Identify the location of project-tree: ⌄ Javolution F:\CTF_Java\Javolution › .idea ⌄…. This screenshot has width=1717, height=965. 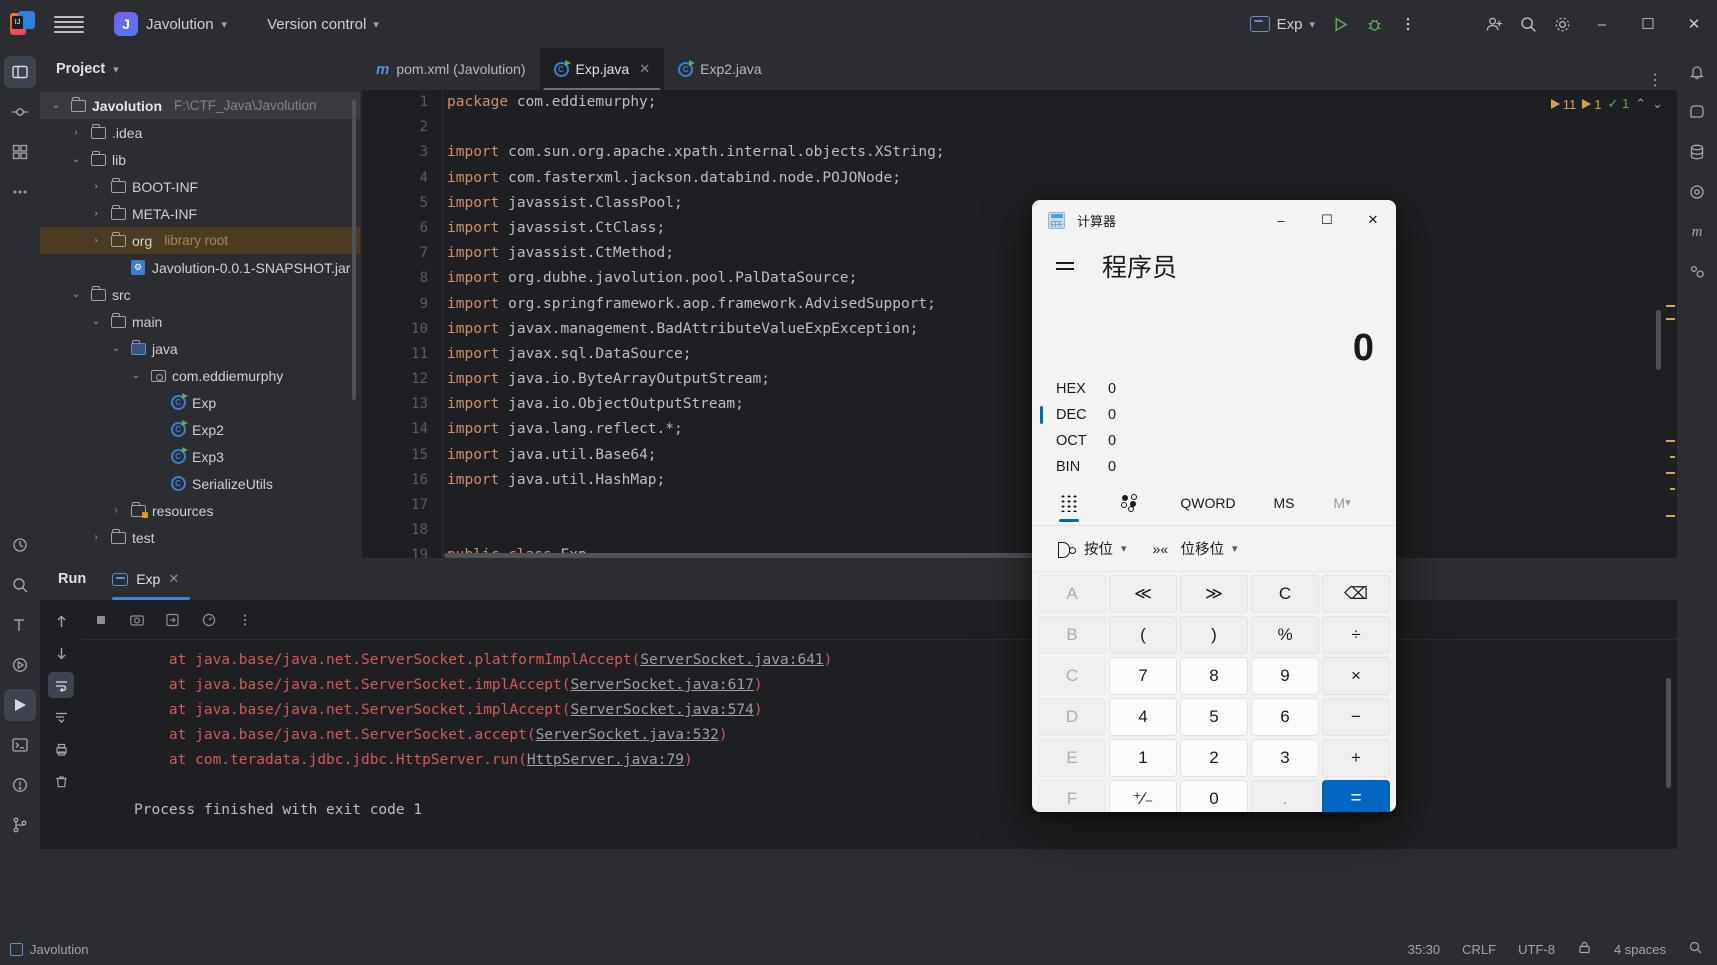
(200, 320).